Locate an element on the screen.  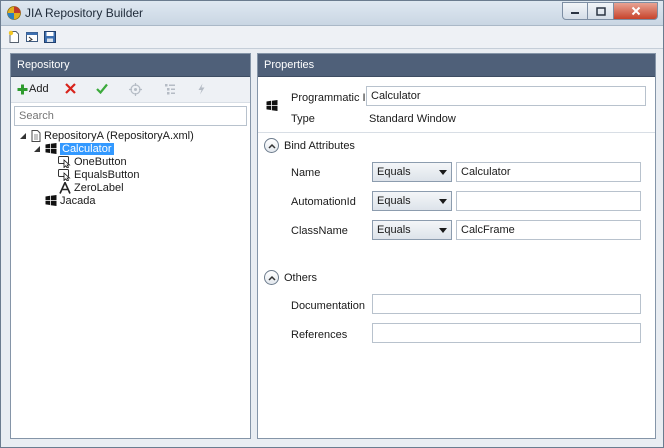
minimize-button is located at coordinates (575, 11).